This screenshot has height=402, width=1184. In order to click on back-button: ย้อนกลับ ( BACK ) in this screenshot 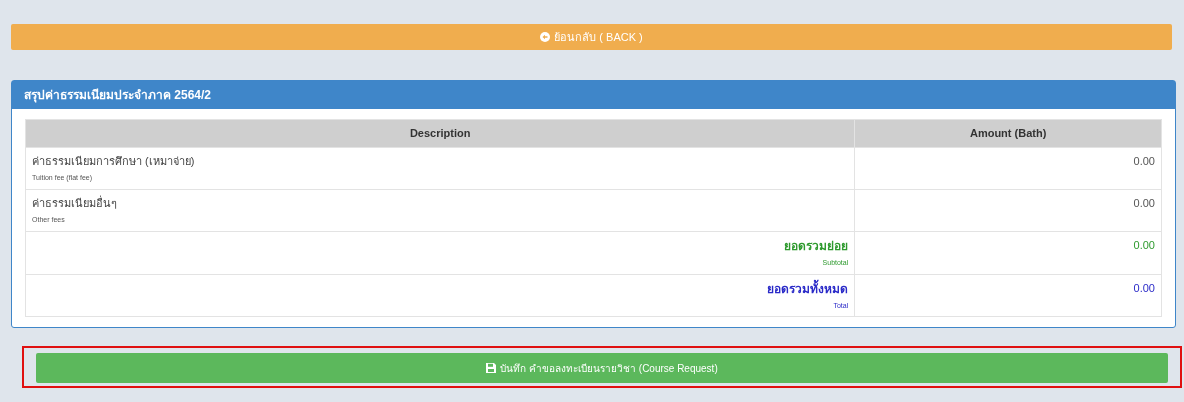, I will do `click(591, 37)`.